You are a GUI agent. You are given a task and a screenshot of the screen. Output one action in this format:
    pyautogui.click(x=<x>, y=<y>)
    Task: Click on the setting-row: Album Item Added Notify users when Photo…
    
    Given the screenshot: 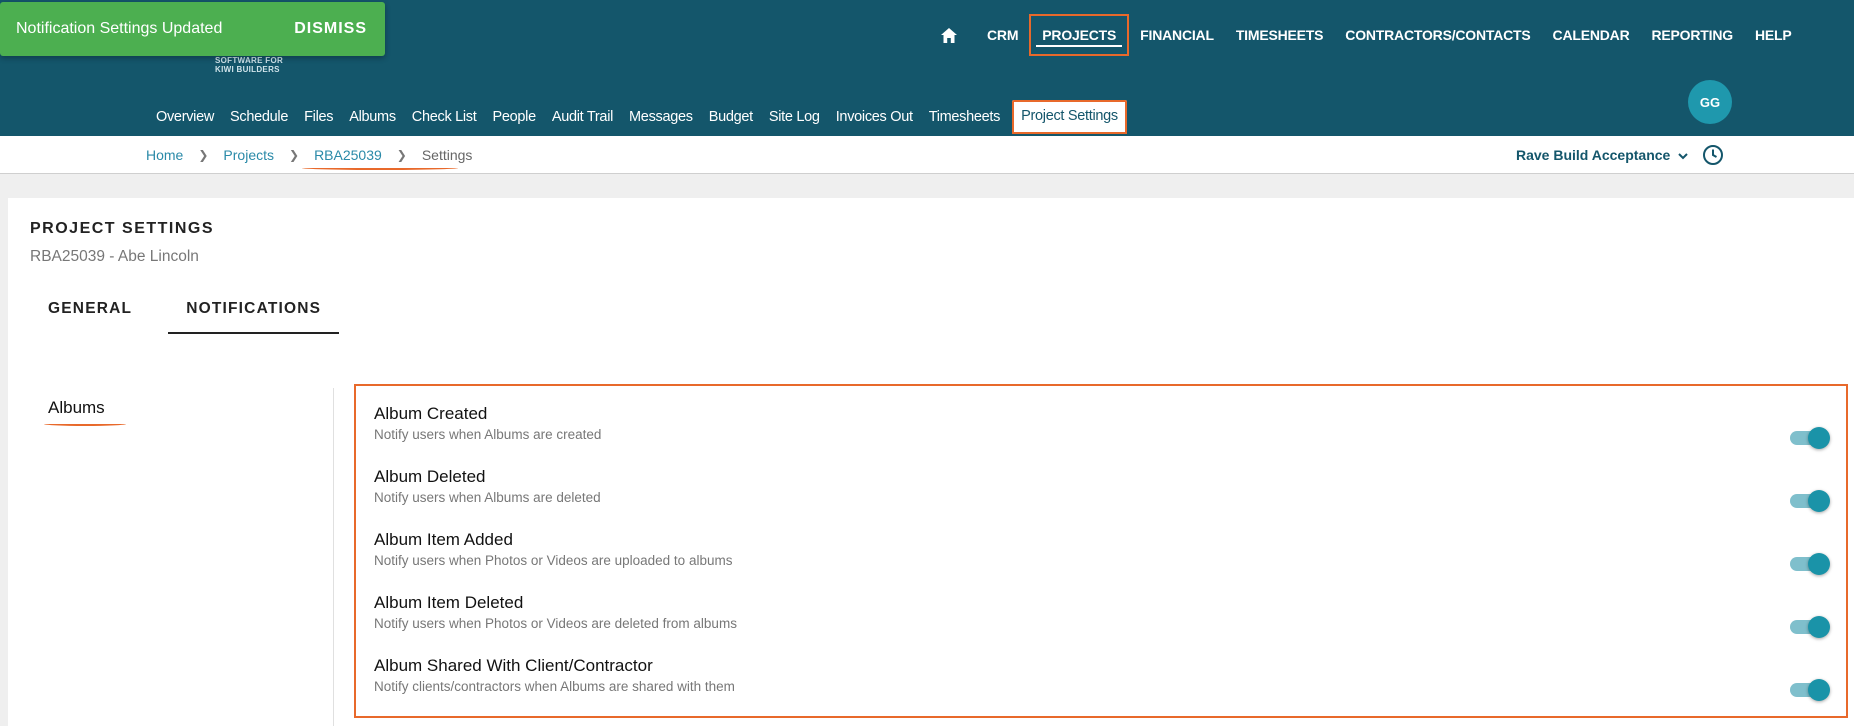 What is the action you would take?
    pyautogui.click(x=1104, y=561)
    